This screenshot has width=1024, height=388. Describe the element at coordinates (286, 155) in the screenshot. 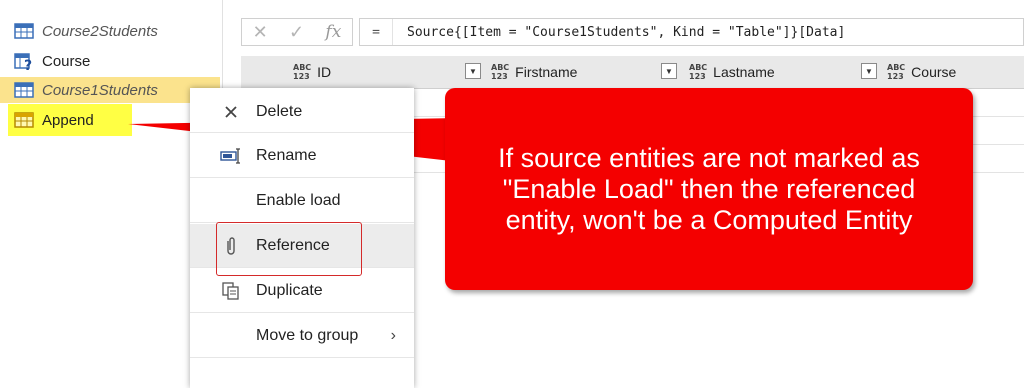

I see `menu-item-label: Rename` at that location.